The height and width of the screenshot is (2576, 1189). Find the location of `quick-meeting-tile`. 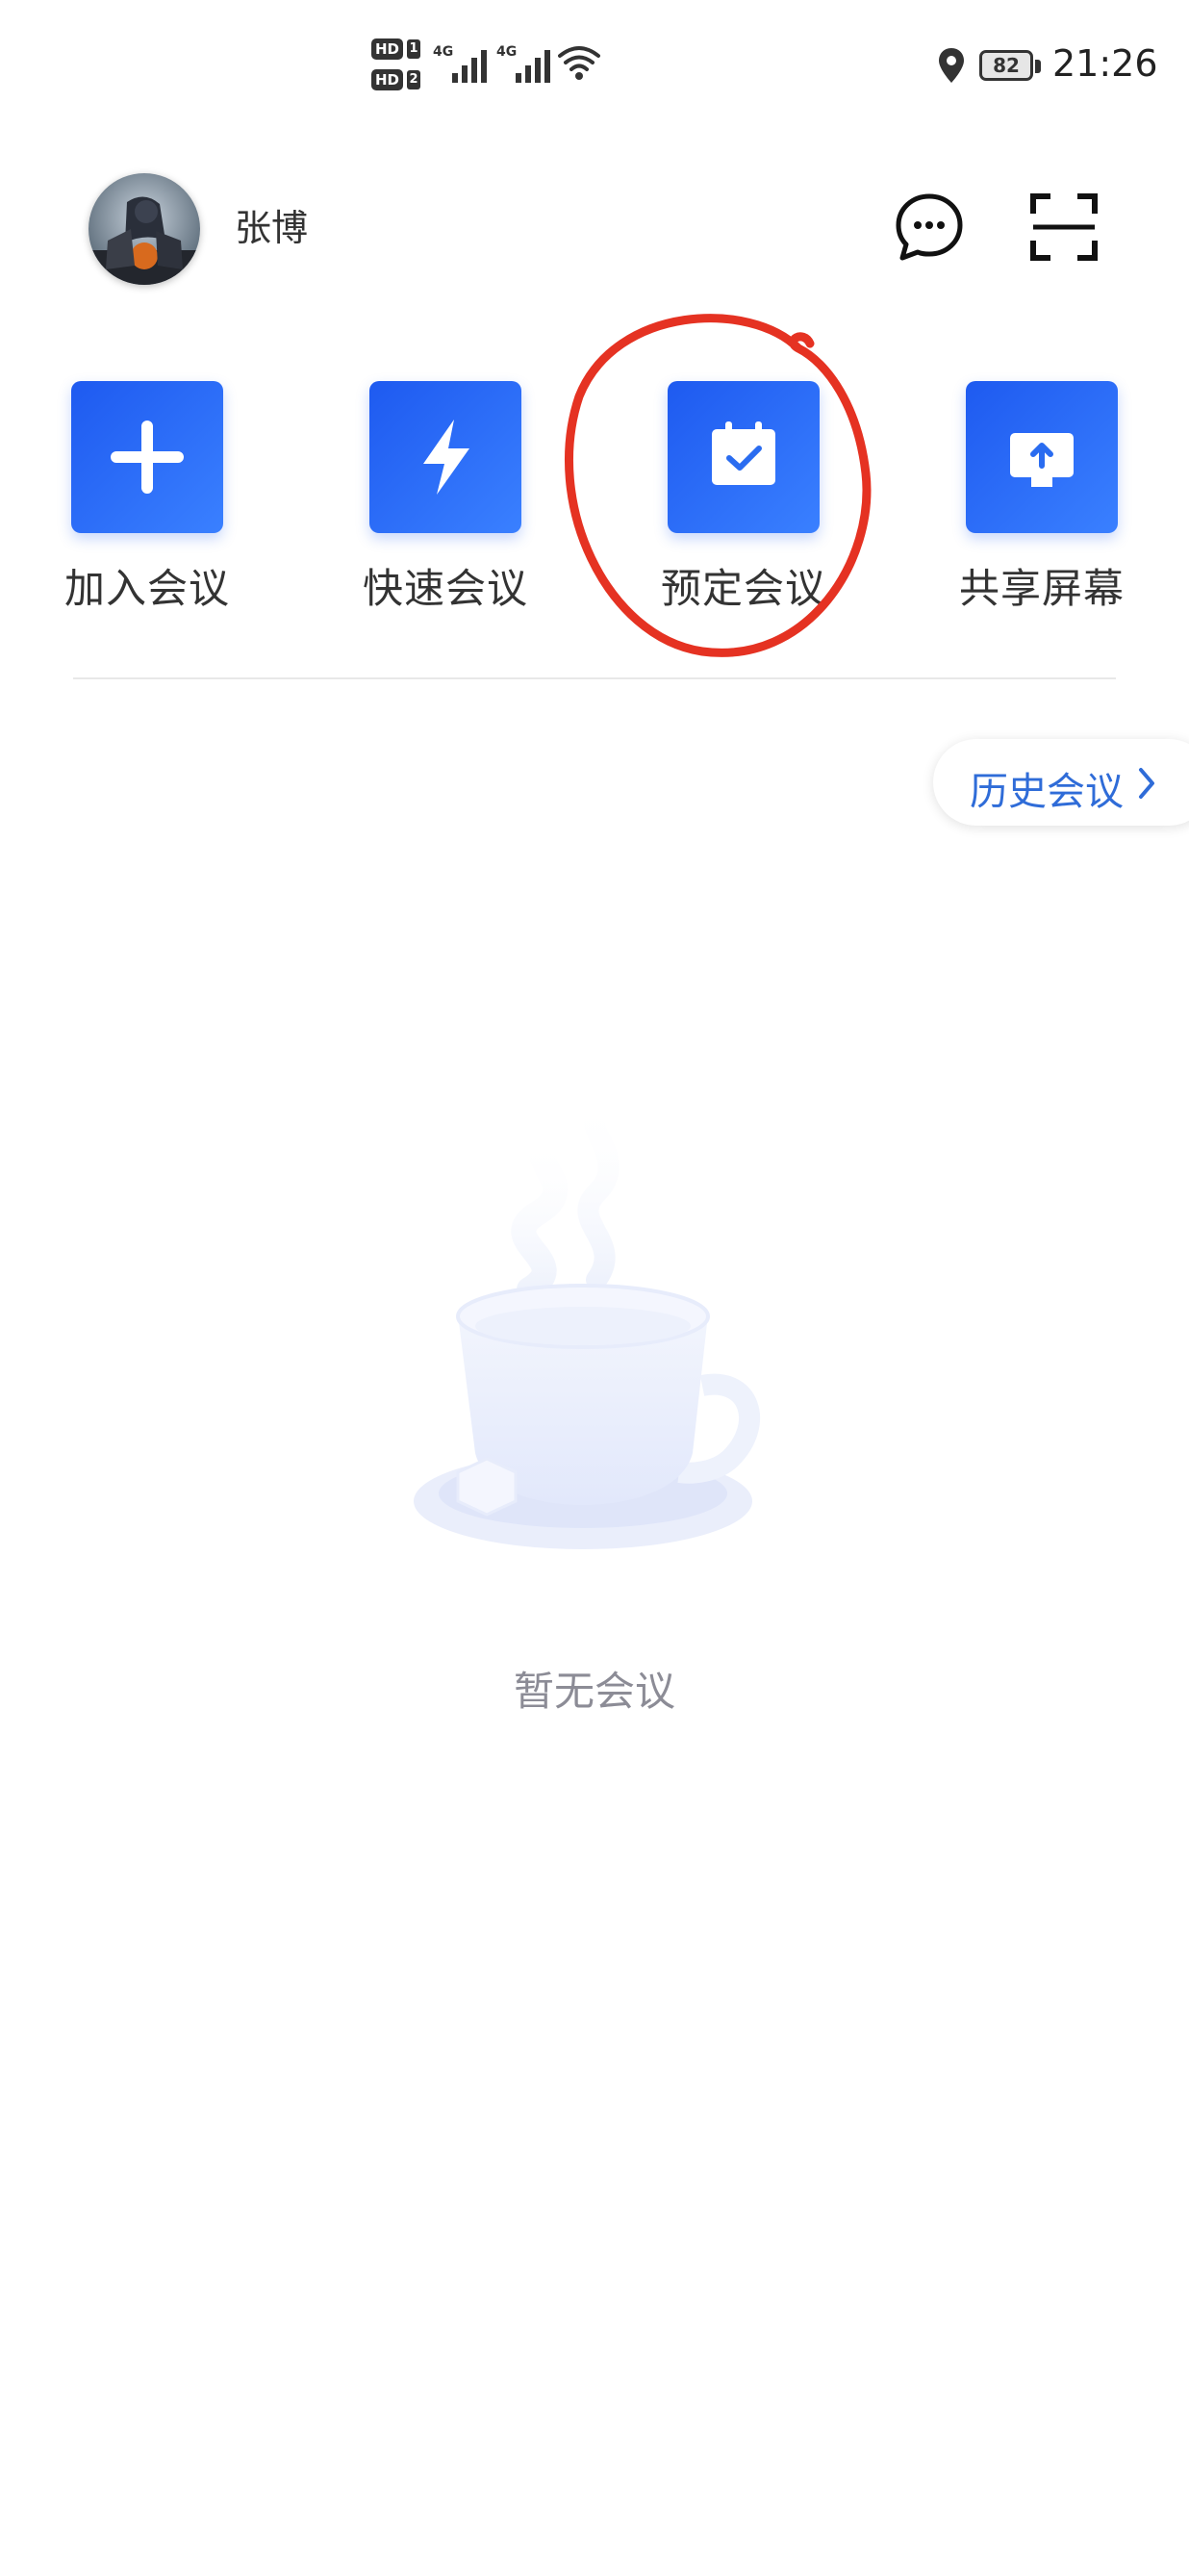

quick-meeting-tile is located at coordinates (445, 457).